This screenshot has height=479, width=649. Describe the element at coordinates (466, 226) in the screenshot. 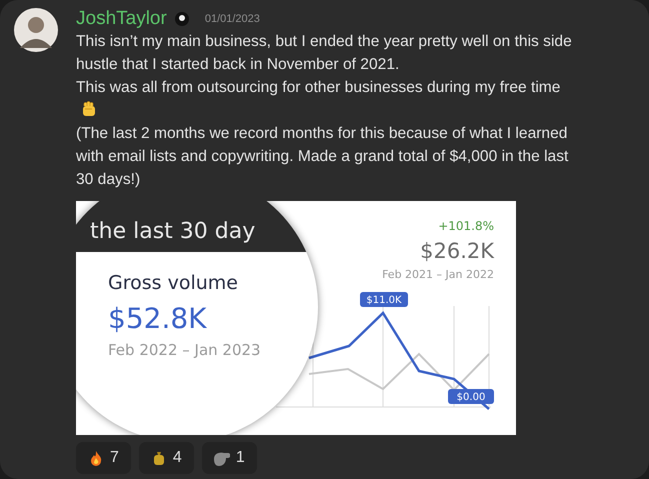

I see `change-percent: +101.8%` at that location.